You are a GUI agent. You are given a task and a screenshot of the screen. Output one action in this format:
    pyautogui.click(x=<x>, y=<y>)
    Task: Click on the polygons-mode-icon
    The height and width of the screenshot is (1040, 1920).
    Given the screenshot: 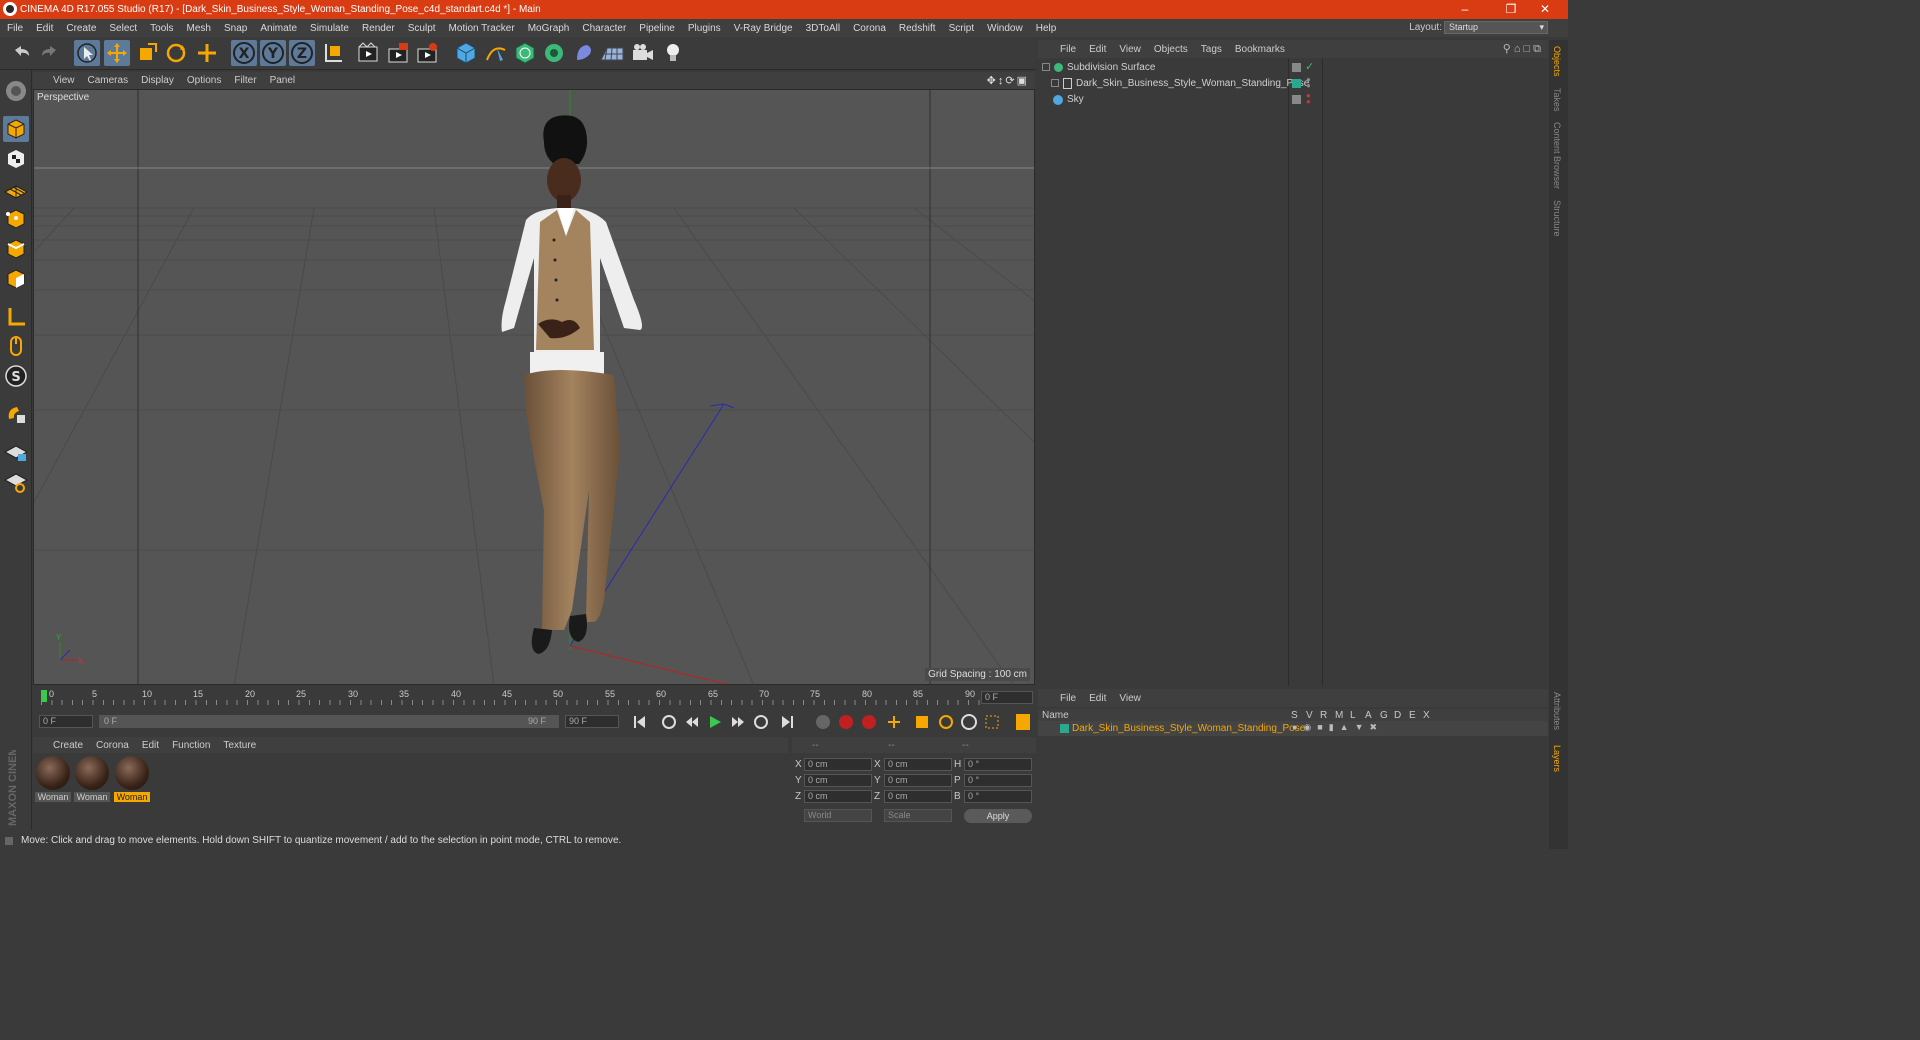 What is the action you would take?
    pyautogui.click(x=16, y=279)
    